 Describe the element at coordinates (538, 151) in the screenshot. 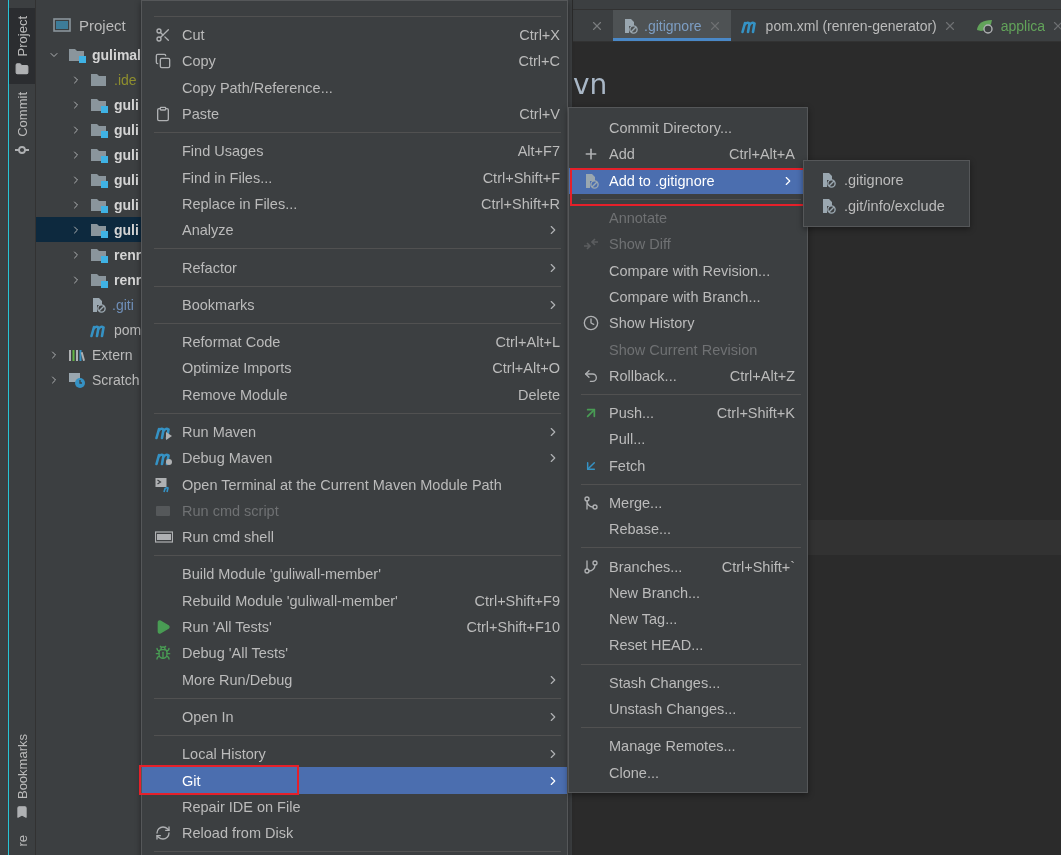

I see `shortcut-label: Alt+F7` at that location.